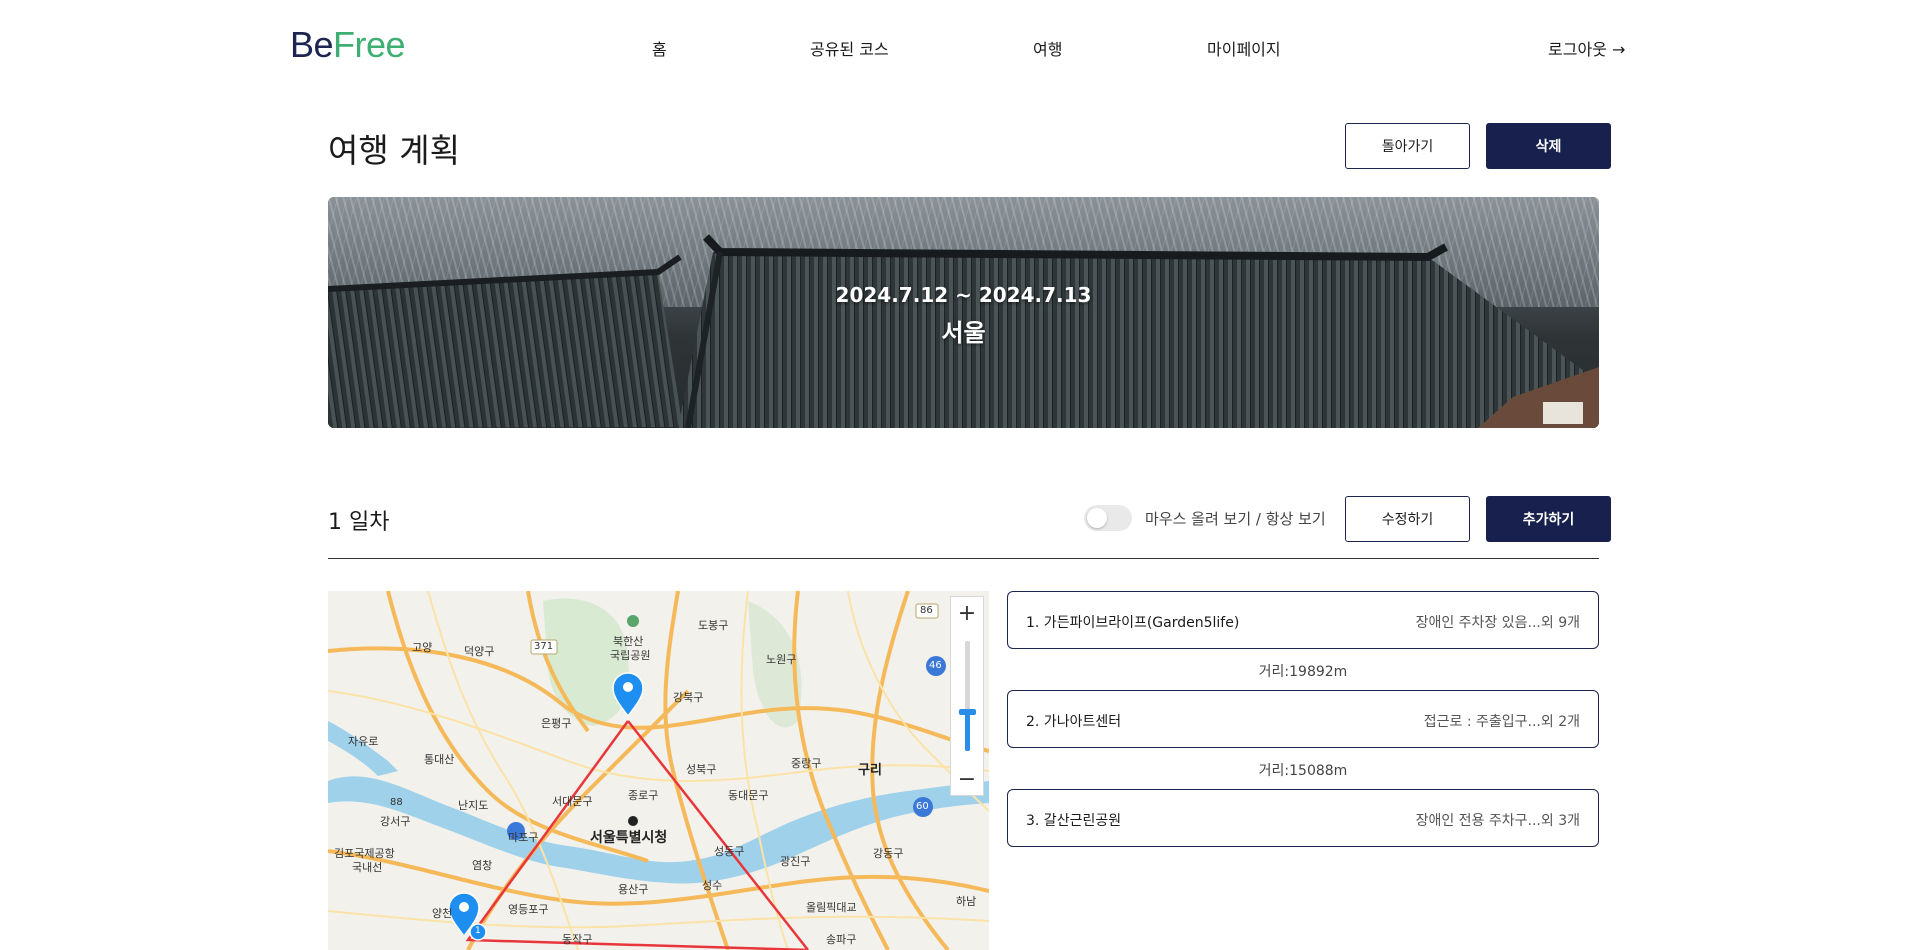 The height and width of the screenshot is (950, 1920). I want to click on map-label-dongjak: 동작구, so click(577, 939).